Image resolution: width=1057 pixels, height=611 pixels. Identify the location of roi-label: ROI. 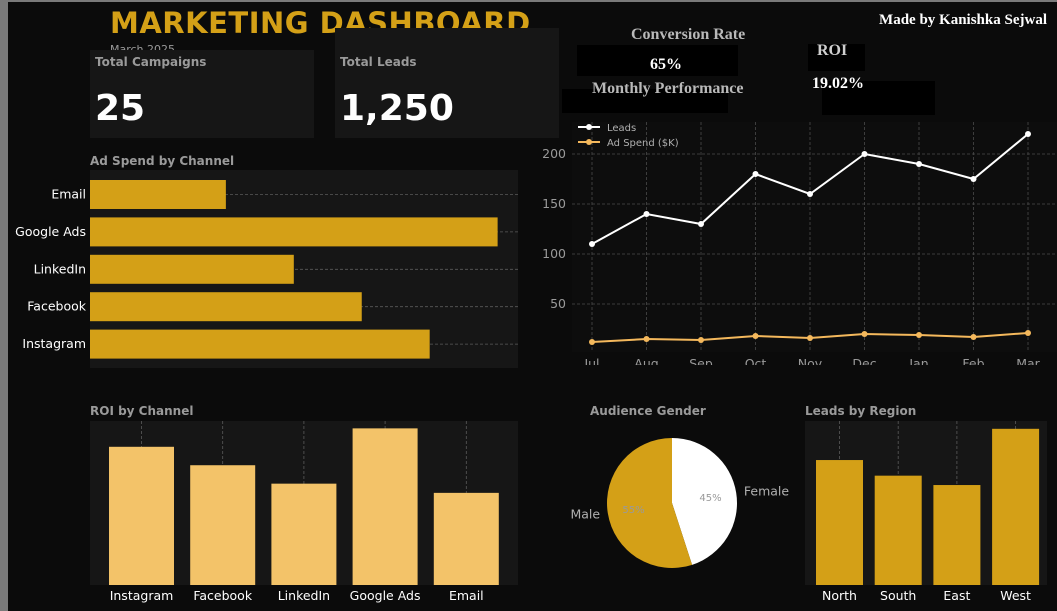
(832, 50).